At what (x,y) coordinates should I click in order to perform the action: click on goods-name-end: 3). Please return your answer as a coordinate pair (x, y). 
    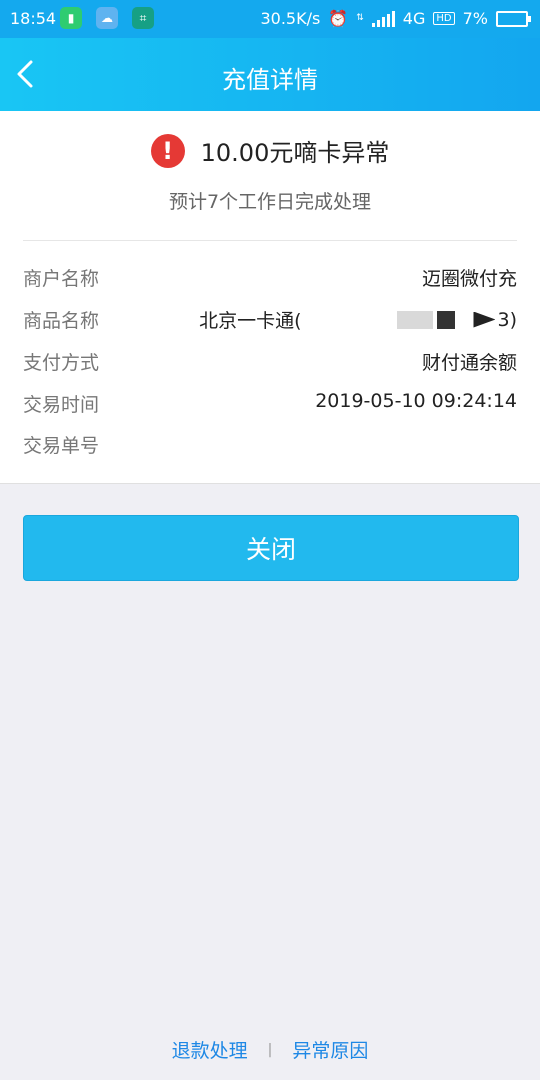
    Looking at the image, I should click on (507, 319).